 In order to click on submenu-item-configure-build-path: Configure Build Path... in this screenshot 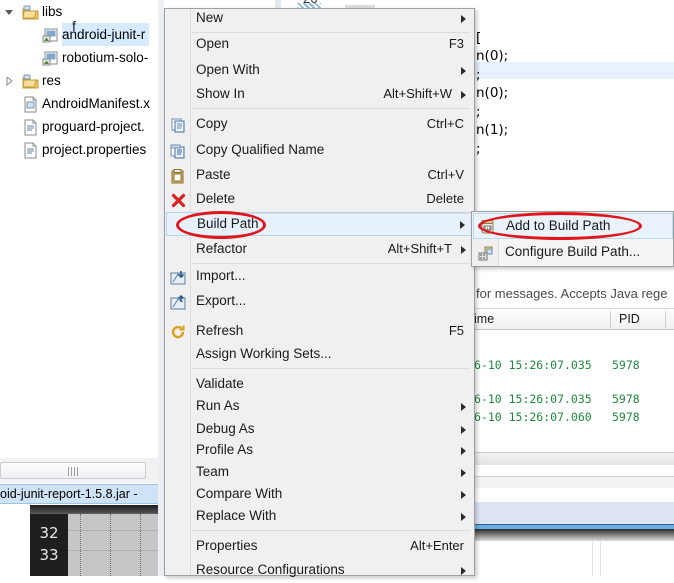, I will do `click(573, 253)`.